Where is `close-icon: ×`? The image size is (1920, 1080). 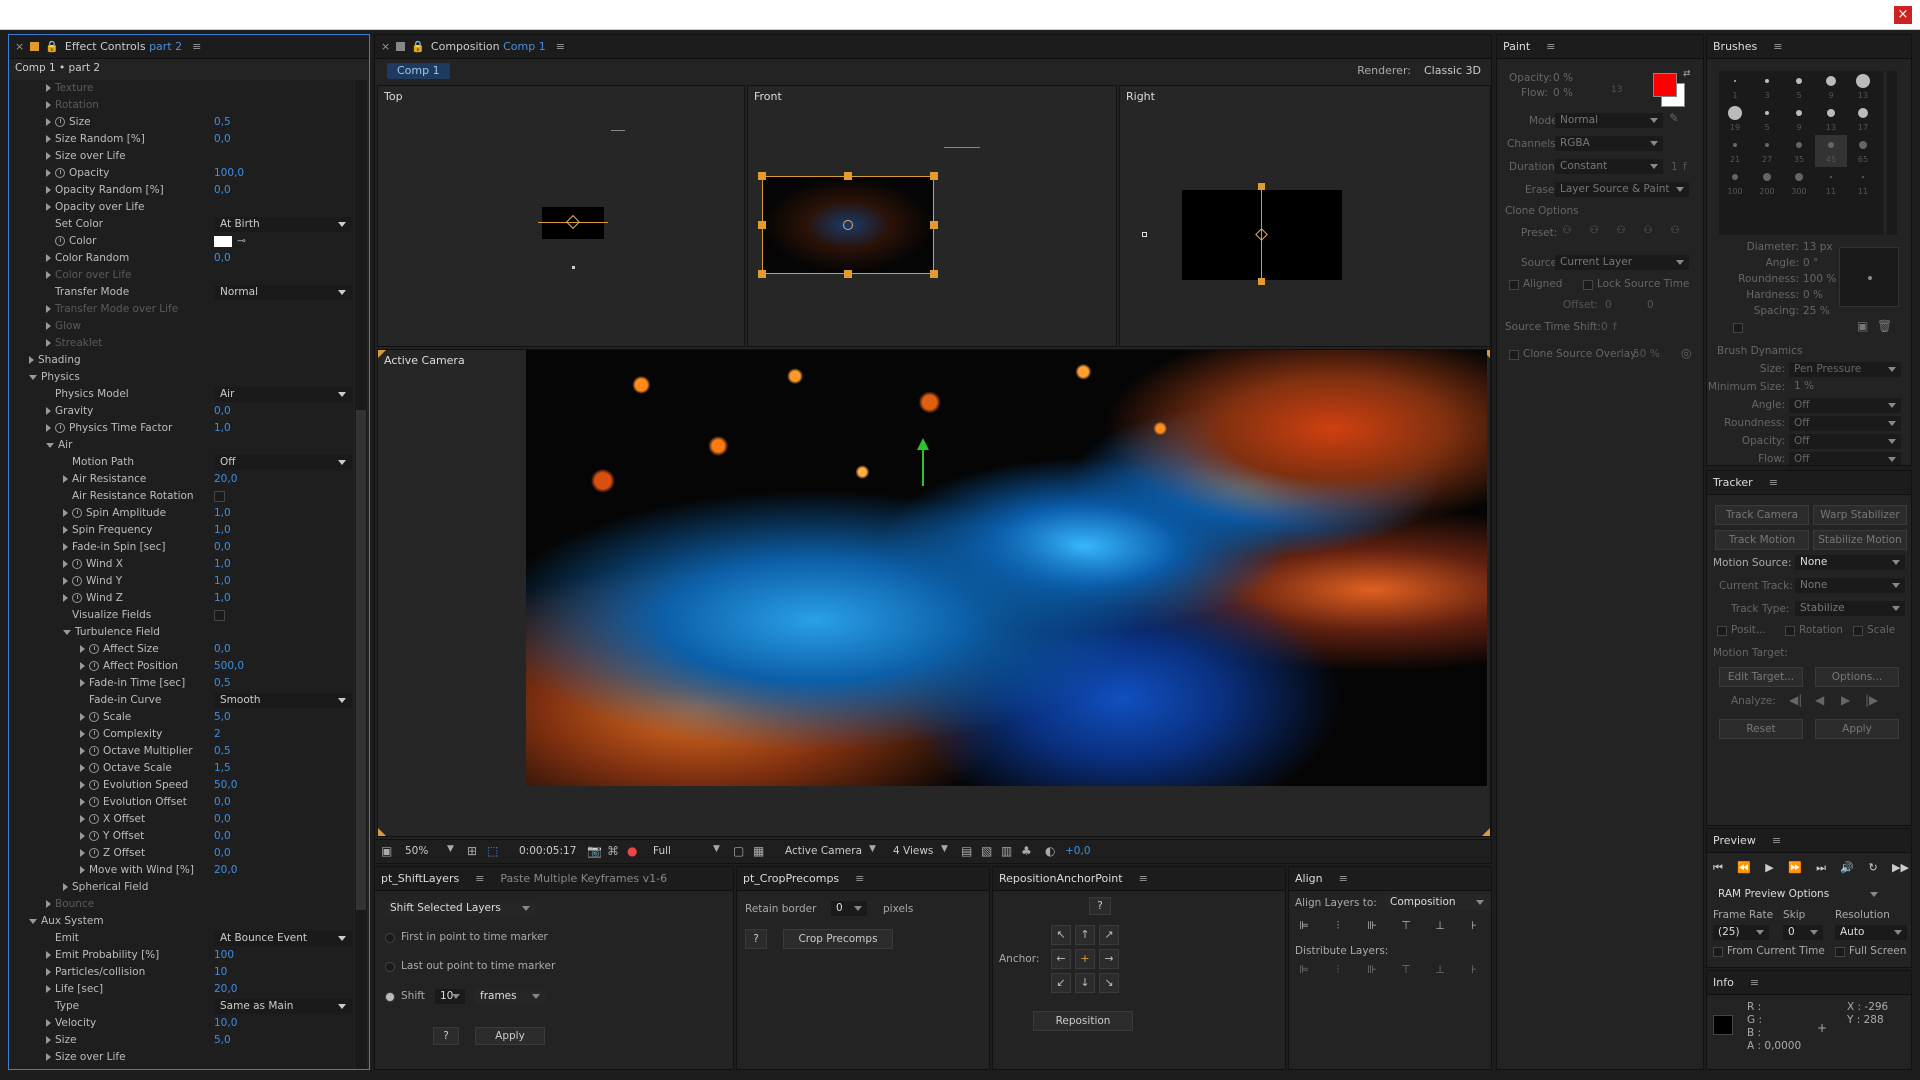 close-icon: × is located at coordinates (1903, 15).